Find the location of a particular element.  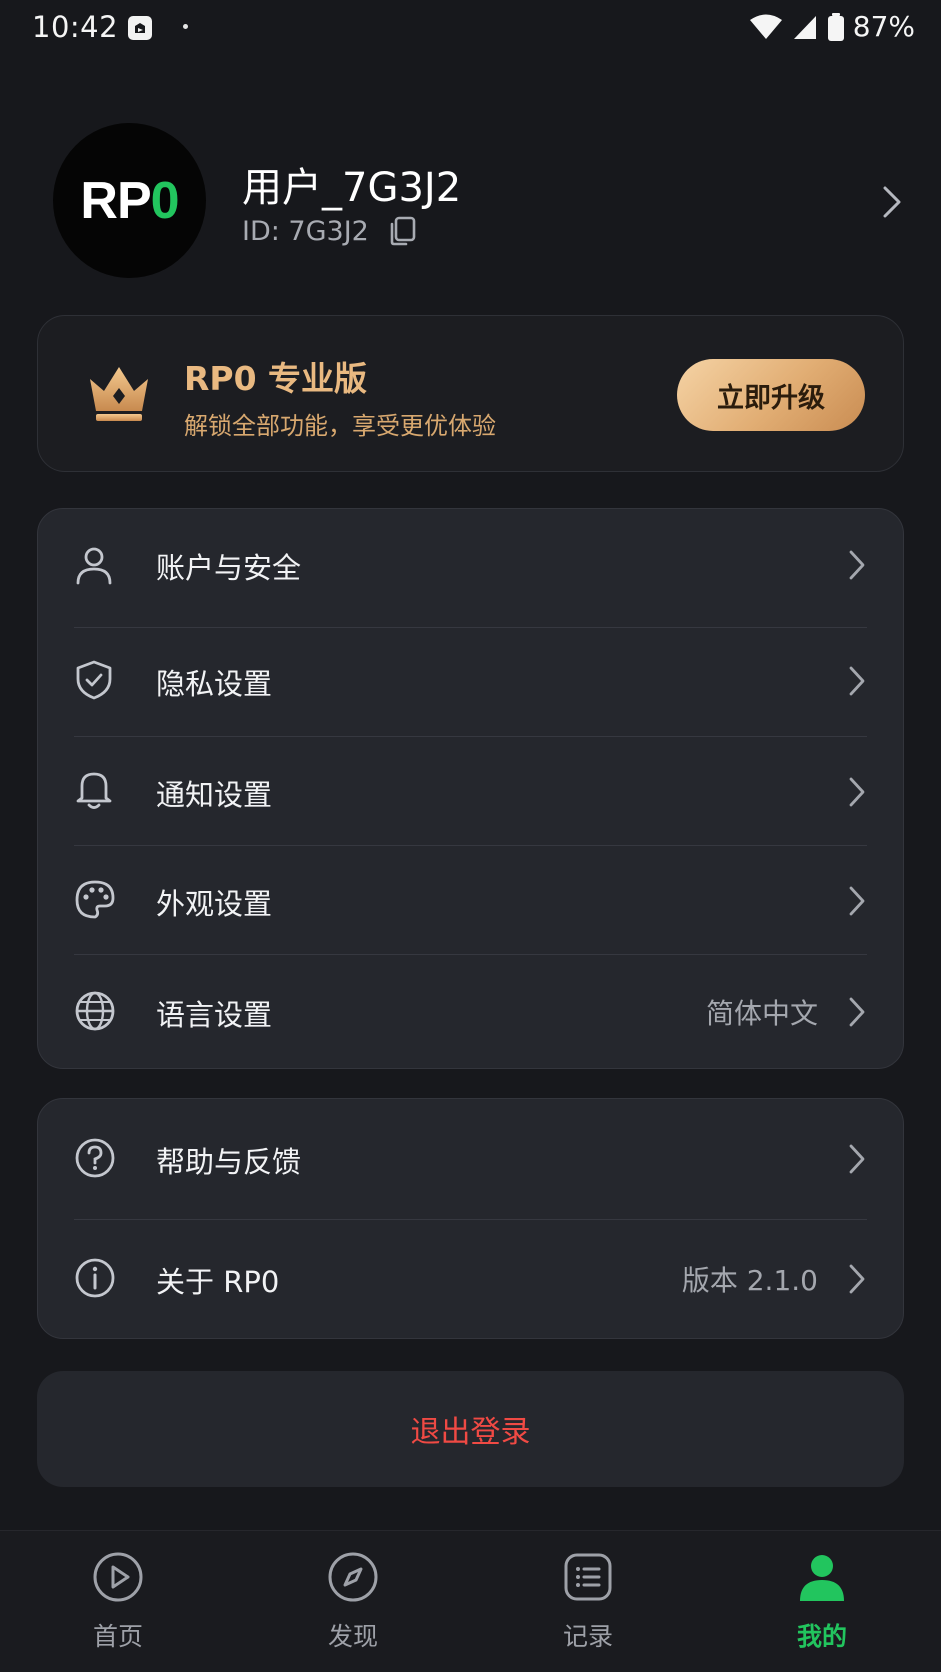

pro-title: RP0 专业版 is located at coordinates (276, 378).